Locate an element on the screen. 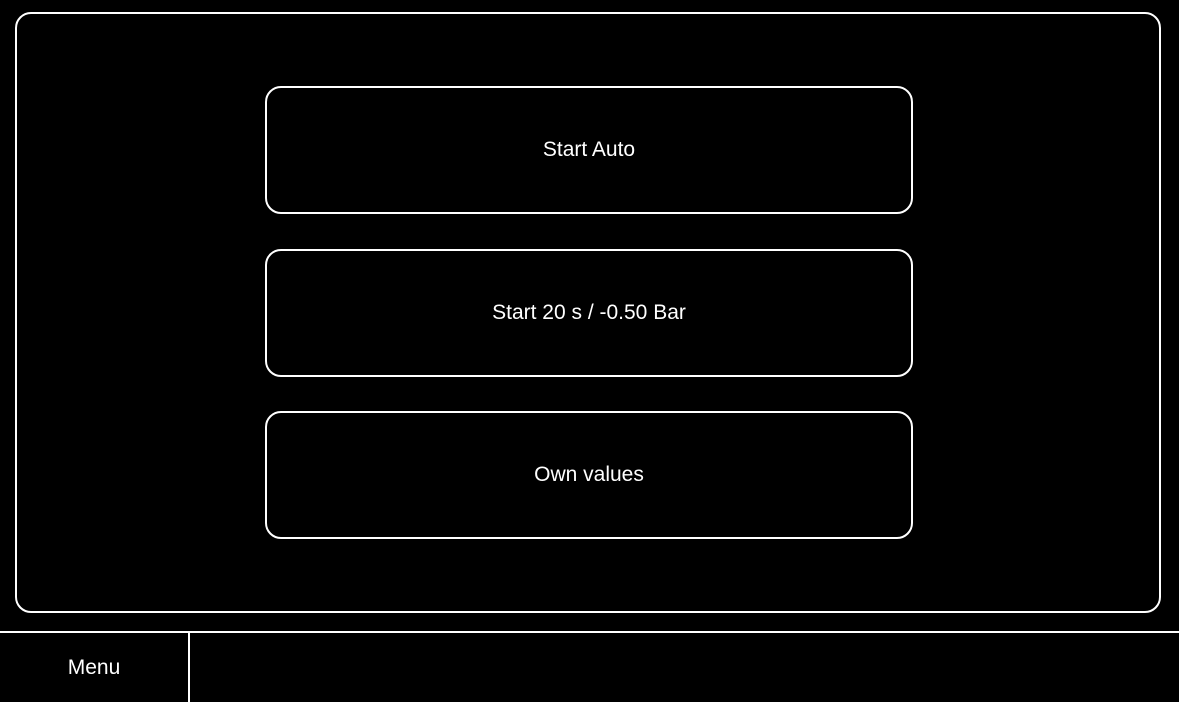 This screenshot has width=1179, height=702. menu-separator is located at coordinates (189, 667).